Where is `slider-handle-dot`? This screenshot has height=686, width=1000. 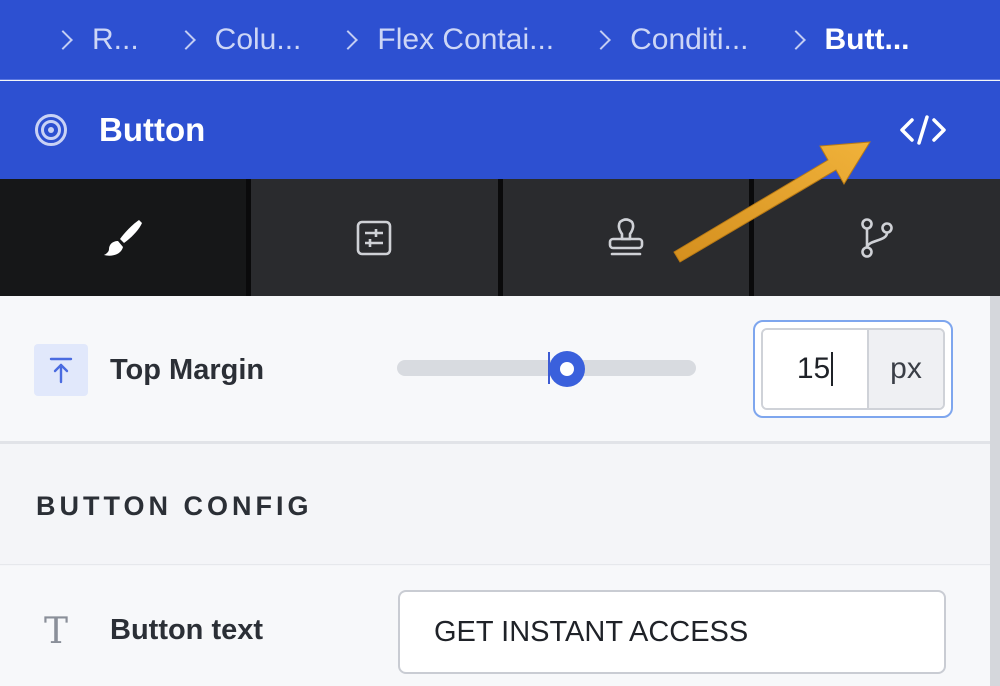 slider-handle-dot is located at coordinates (567, 369).